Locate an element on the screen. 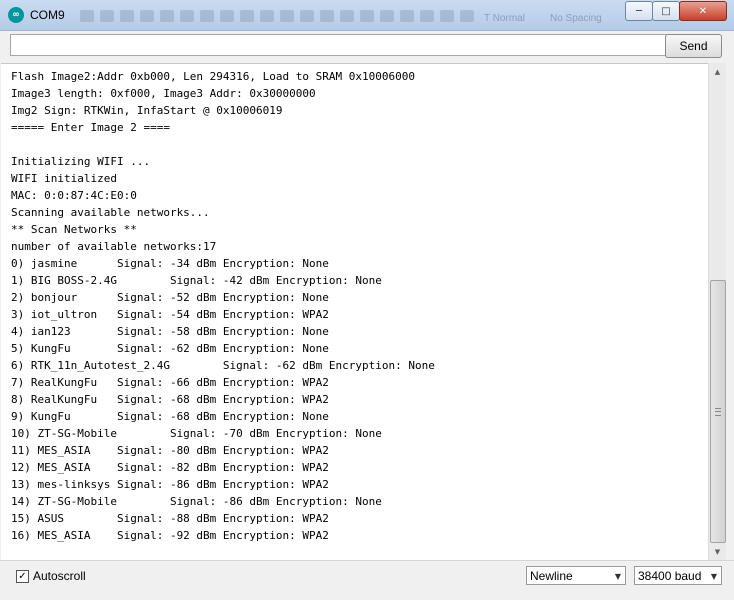 Image resolution: width=734 pixels, height=600 pixels. close-icon: ✕ is located at coordinates (703, 11).